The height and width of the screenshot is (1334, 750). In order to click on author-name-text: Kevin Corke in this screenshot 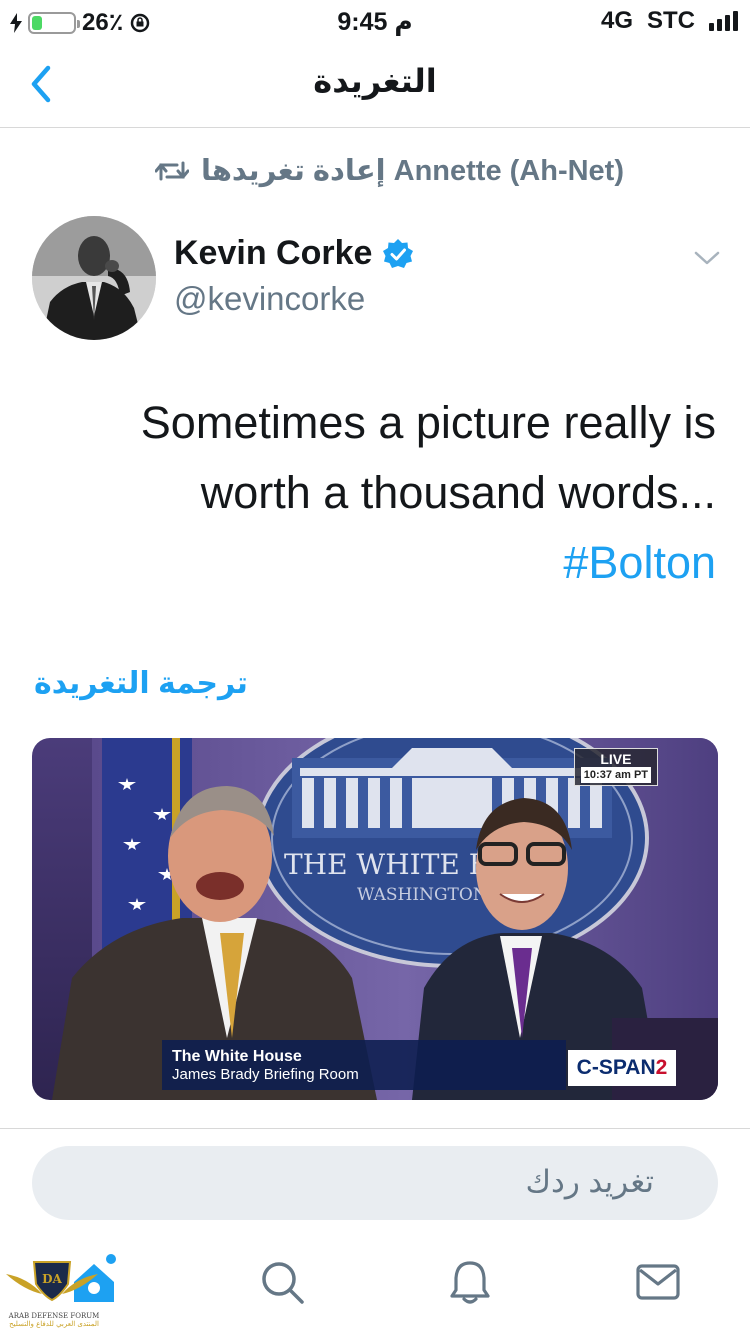, I will do `click(273, 253)`.